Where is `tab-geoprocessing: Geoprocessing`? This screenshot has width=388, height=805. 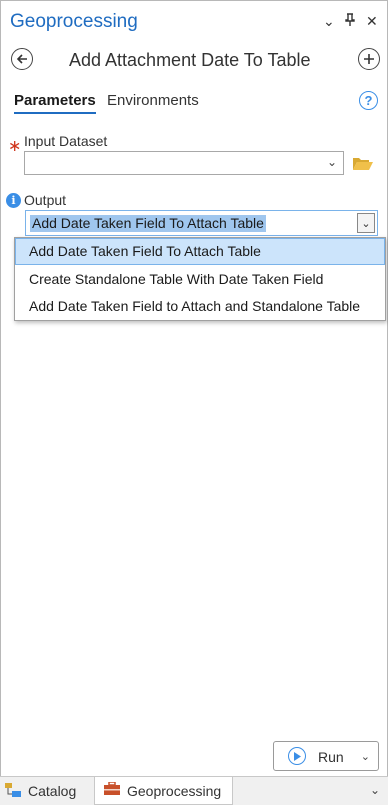
tab-geoprocessing: Geoprocessing is located at coordinates (163, 791).